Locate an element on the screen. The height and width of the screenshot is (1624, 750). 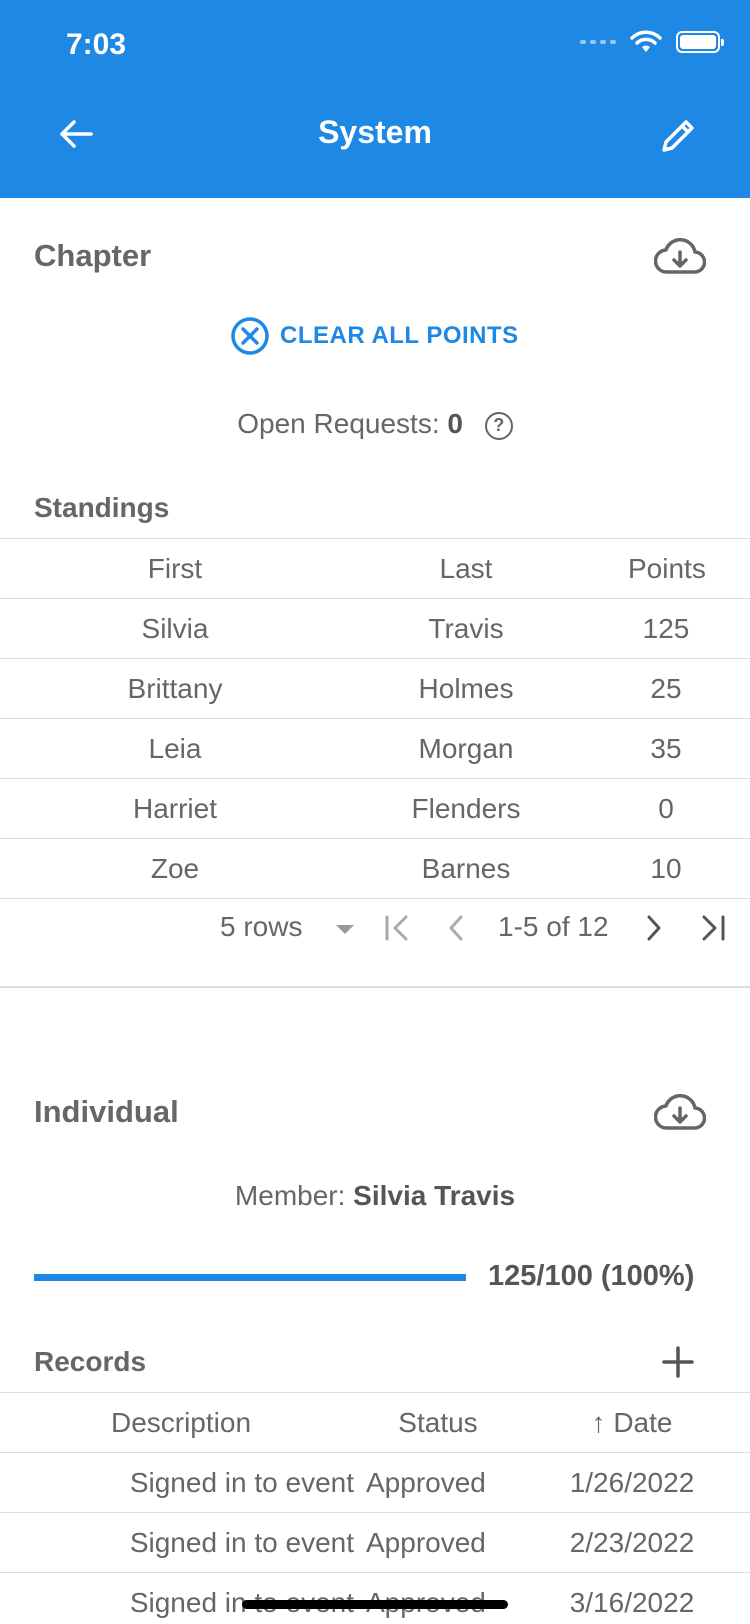
clear-all-points-button: CLEAR ALL POINTS is located at coordinates (374, 336).